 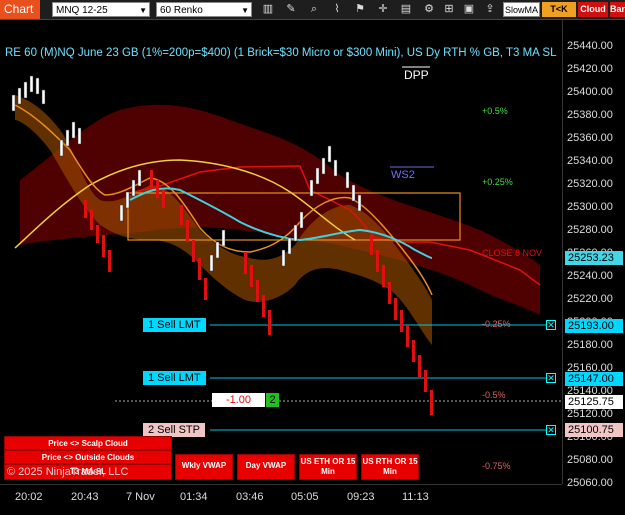 What do you see at coordinates (68, 472) in the screenshot?
I see `copyright-text: © 2025 NinjaTrader, LLC` at bounding box center [68, 472].